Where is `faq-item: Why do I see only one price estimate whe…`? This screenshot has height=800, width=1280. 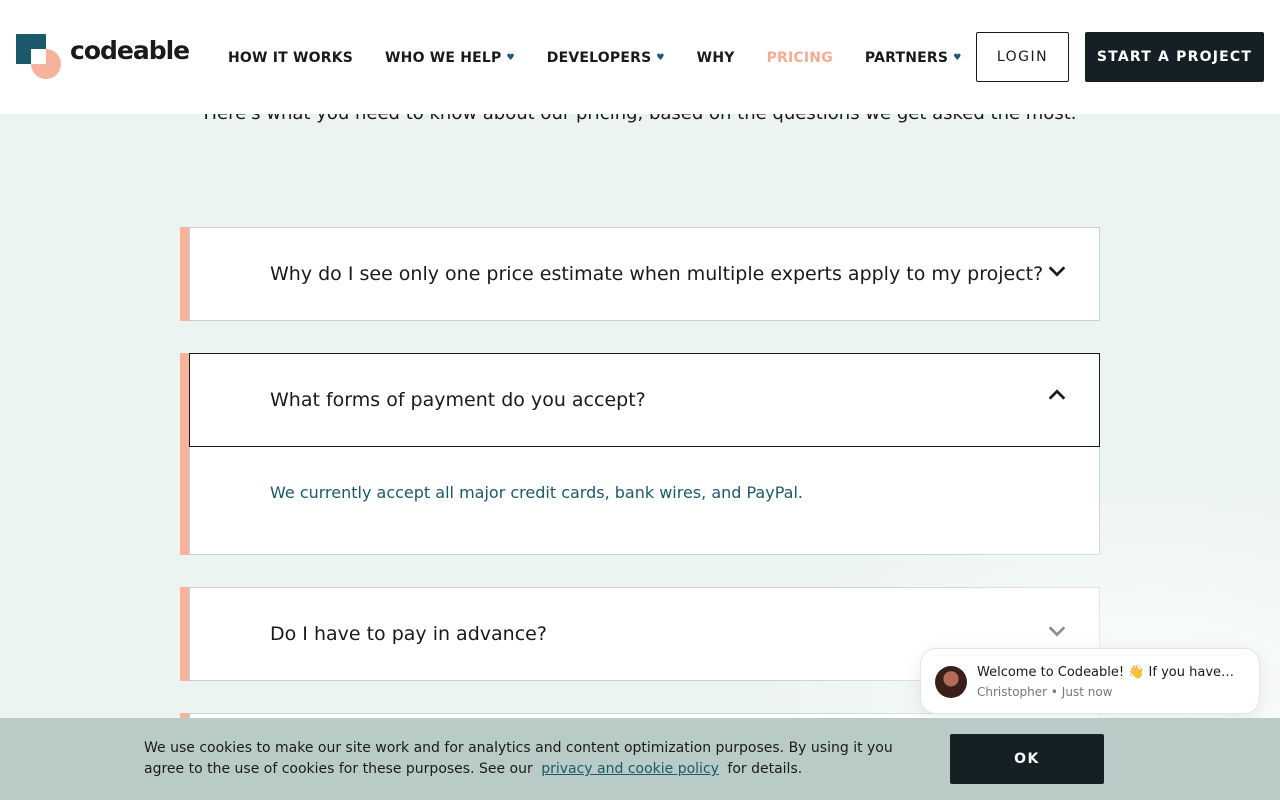 faq-item: Why do I see only one price estimate whe… is located at coordinates (640, 274).